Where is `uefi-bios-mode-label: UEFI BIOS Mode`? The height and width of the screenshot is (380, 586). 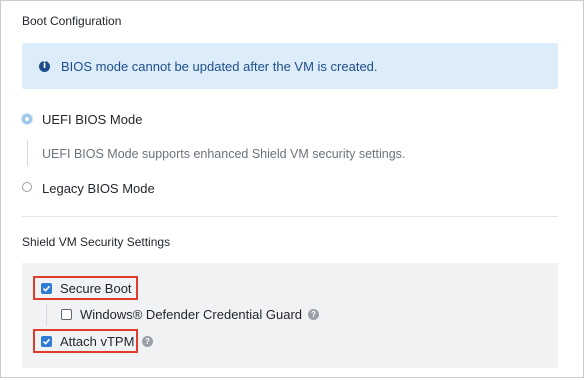 uefi-bios-mode-label: UEFI BIOS Mode is located at coordinates (92, 119).